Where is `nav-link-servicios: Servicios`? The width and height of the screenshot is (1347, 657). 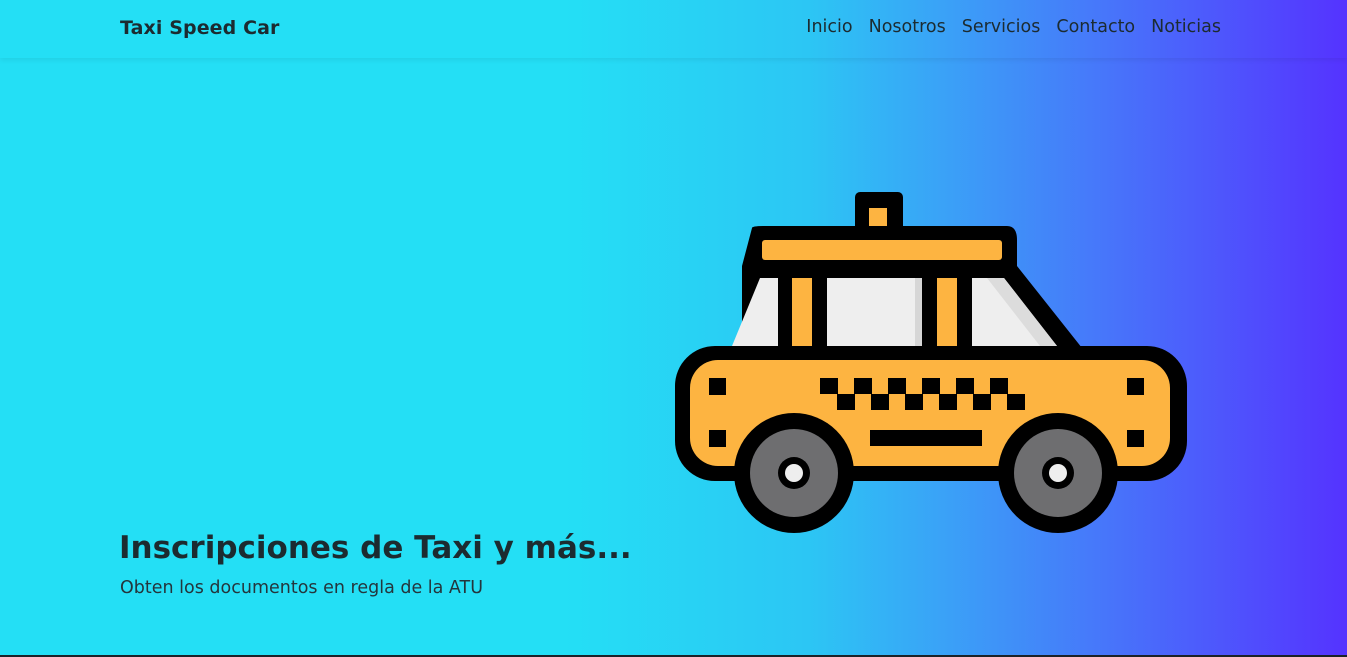
nav-link-servicios: Servicios is located at coordinates (1001, 27).